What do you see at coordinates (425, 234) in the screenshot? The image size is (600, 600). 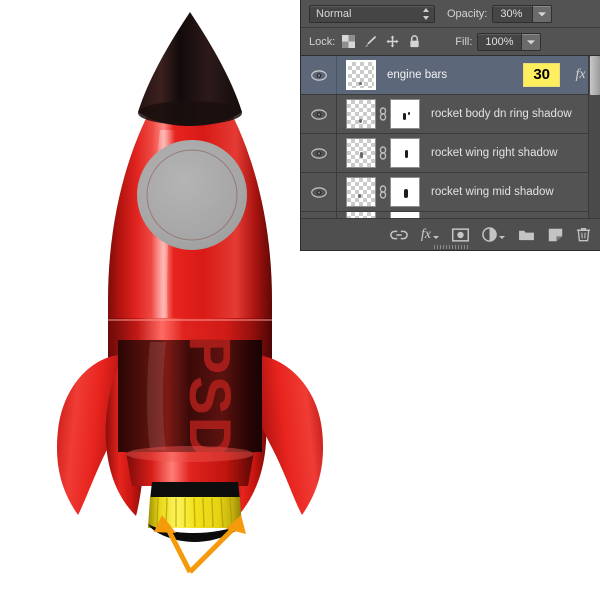 I see `fx-label: fx` at bounding box center [425, 234].